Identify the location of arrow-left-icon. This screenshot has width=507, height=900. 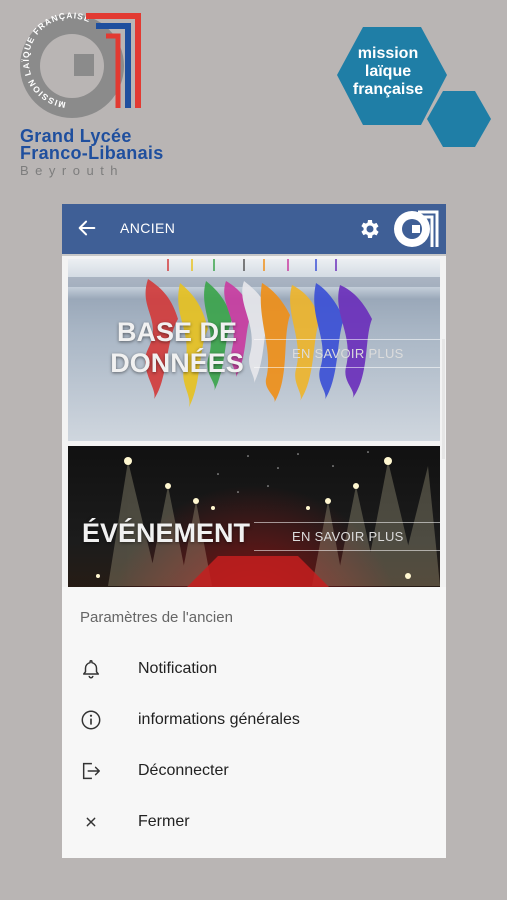
(87, 228).